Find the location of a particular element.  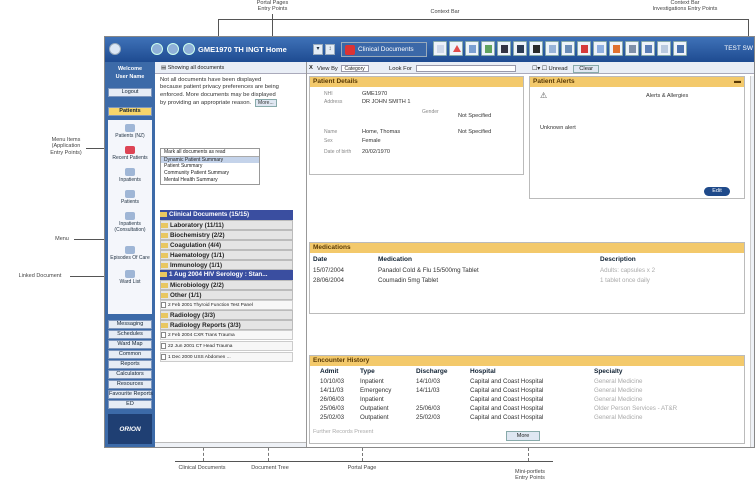

menu-common: Common is located at coordinates (130, 354).